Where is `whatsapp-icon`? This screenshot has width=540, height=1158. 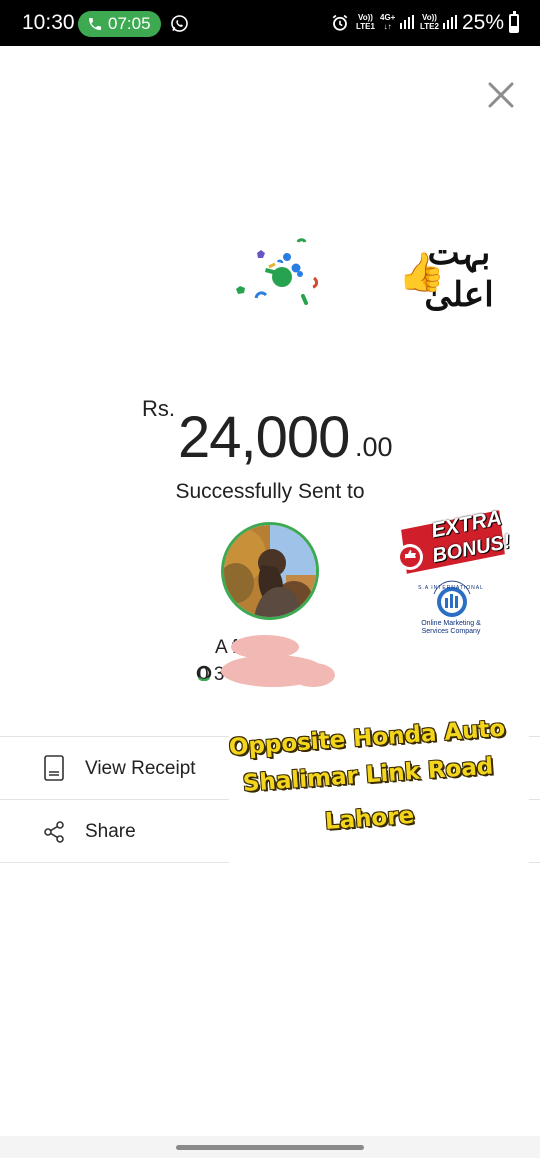
whatsapp-icon is located at coordinates (179, 23).